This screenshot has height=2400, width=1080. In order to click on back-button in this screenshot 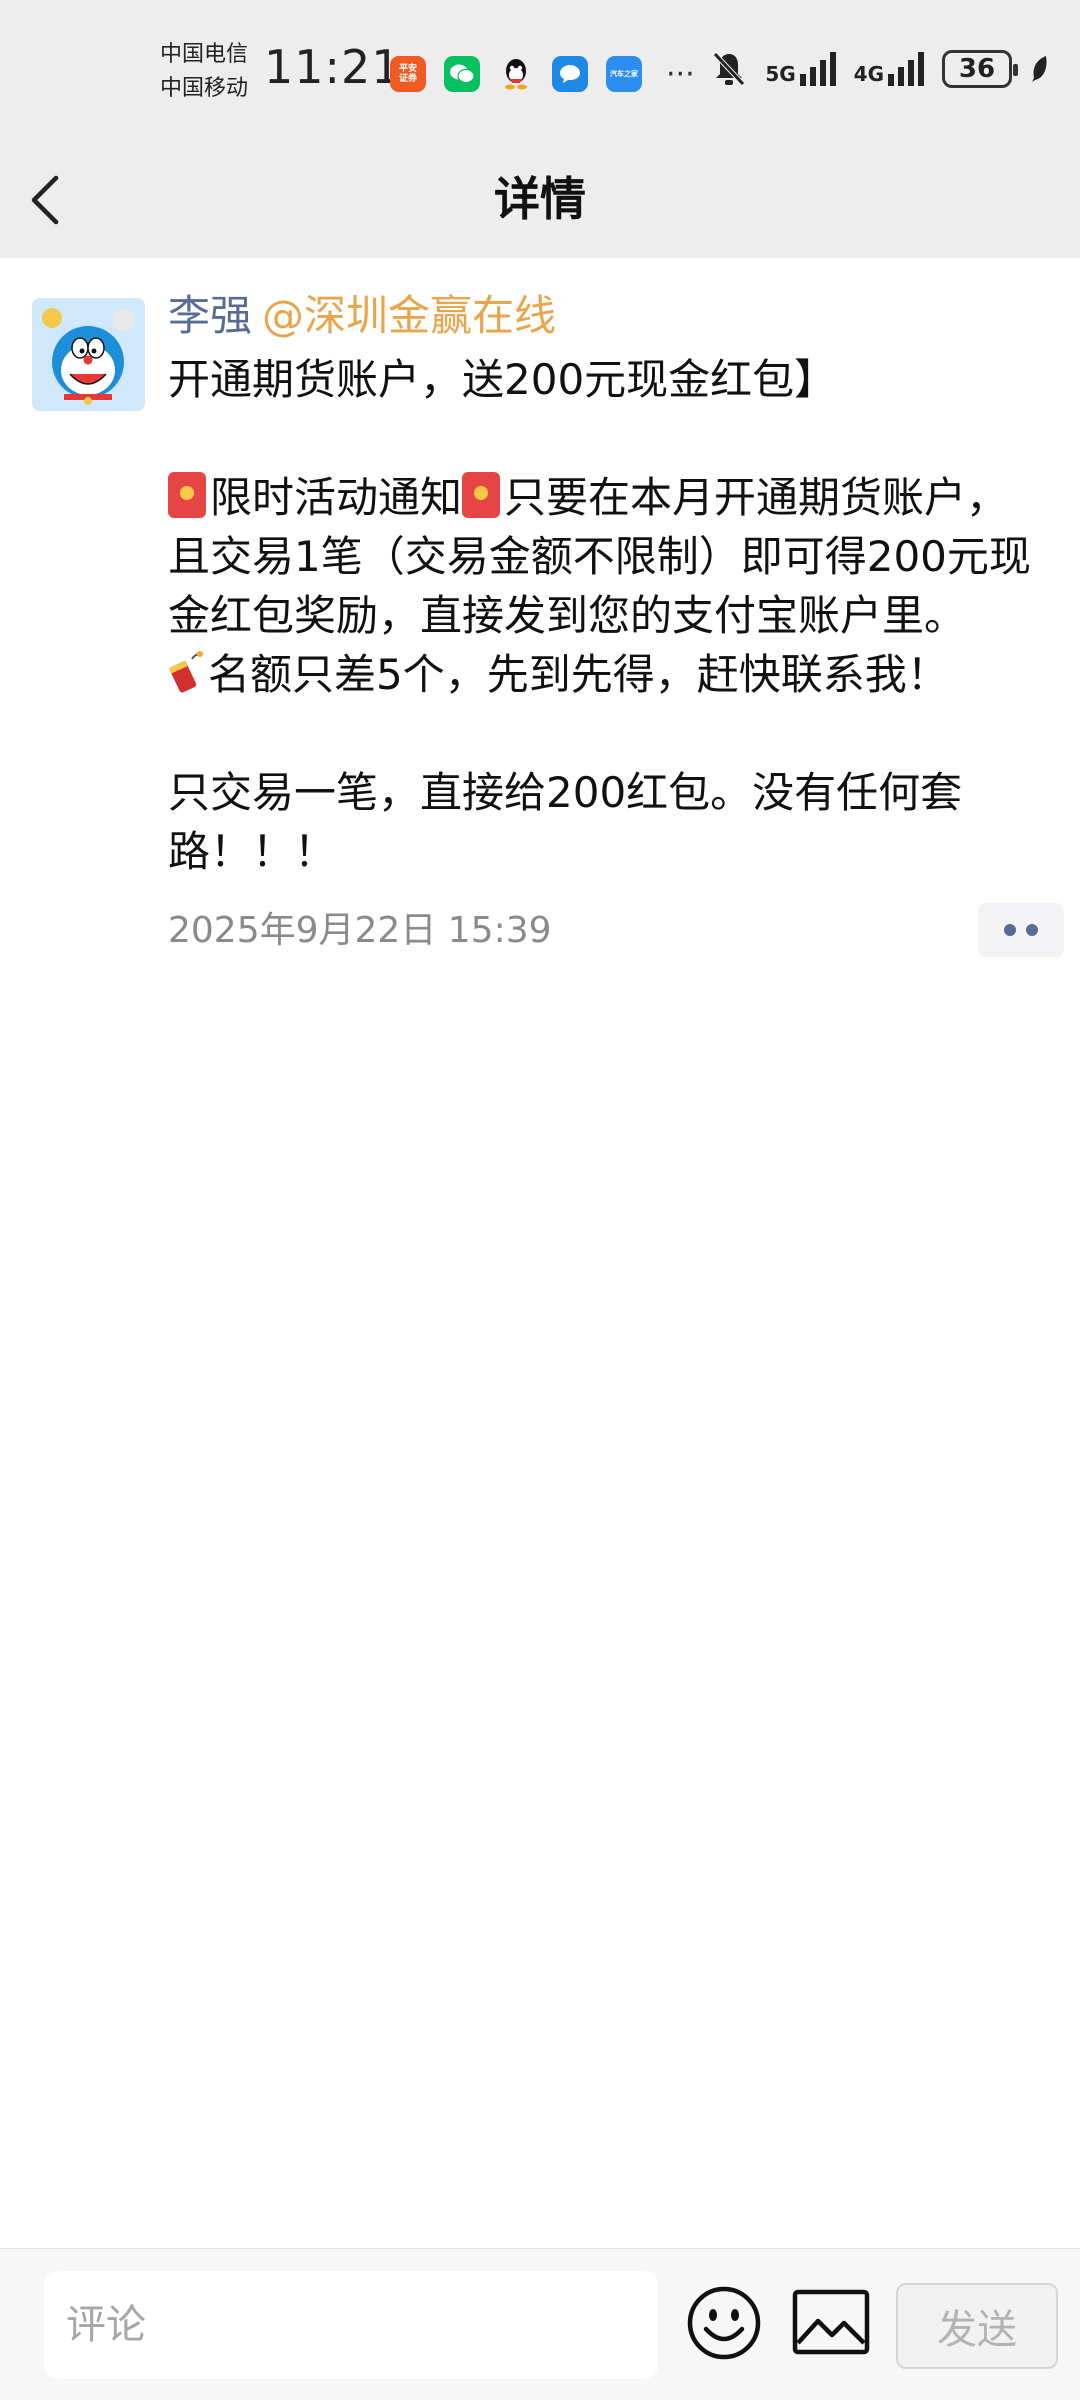, I will do `click(70, 200)`.